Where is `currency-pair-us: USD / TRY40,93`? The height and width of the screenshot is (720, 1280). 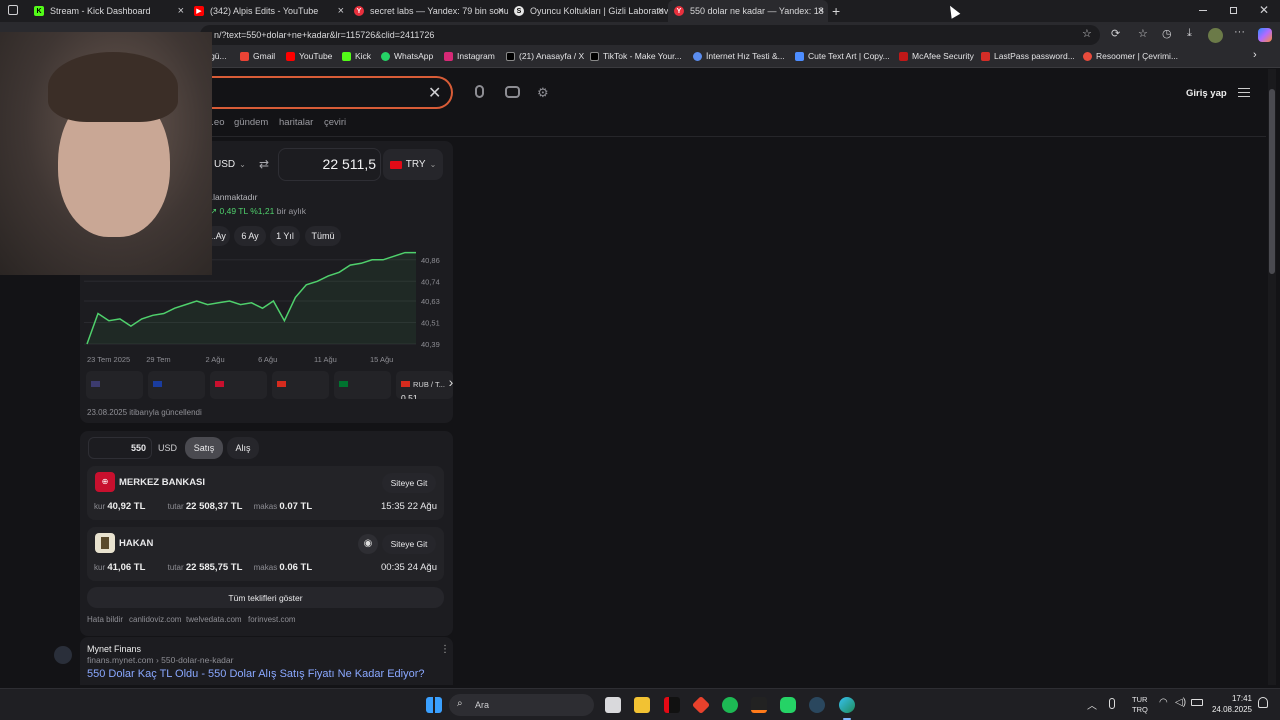
currency-pair-us: USD / TRY40,93 is located at coordinates (114, 385).